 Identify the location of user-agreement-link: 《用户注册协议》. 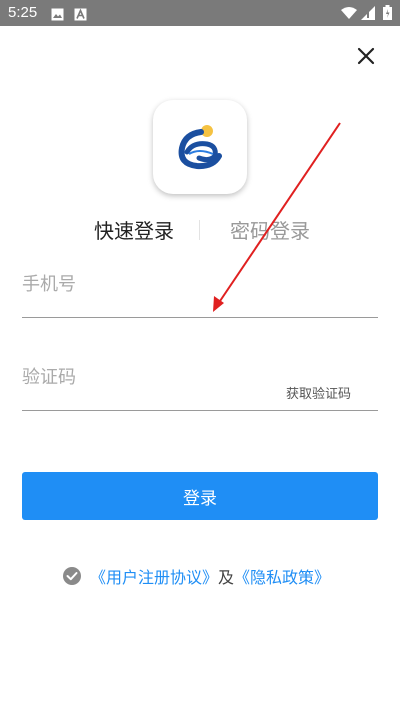
(154, 576).